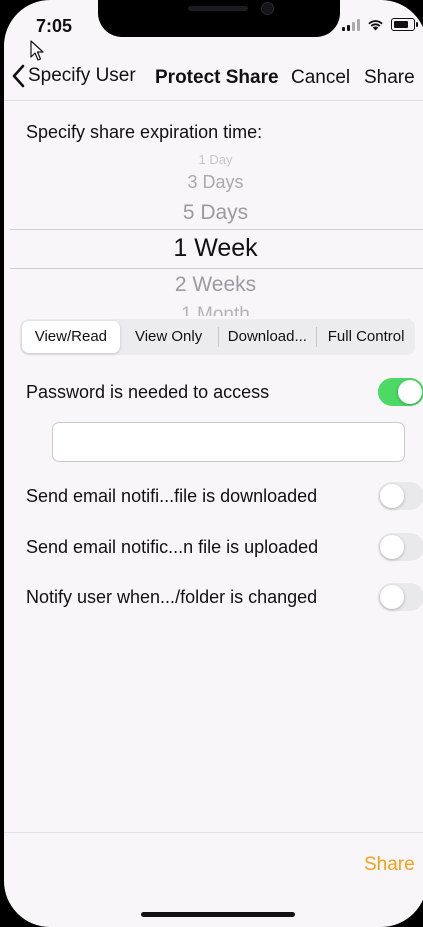 This screenshot has height=927, width=423. I want to click on picker-option: 2 Weeks, so click(213, 285).